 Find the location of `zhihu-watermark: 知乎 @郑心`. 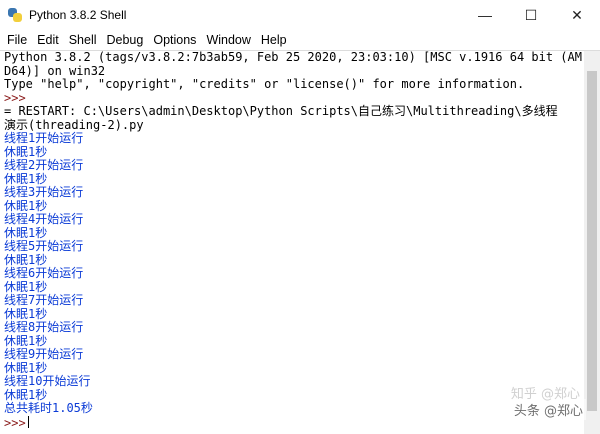

zhihu-watermark: 知乎 @郑心 is located at coordinates (545, 394).